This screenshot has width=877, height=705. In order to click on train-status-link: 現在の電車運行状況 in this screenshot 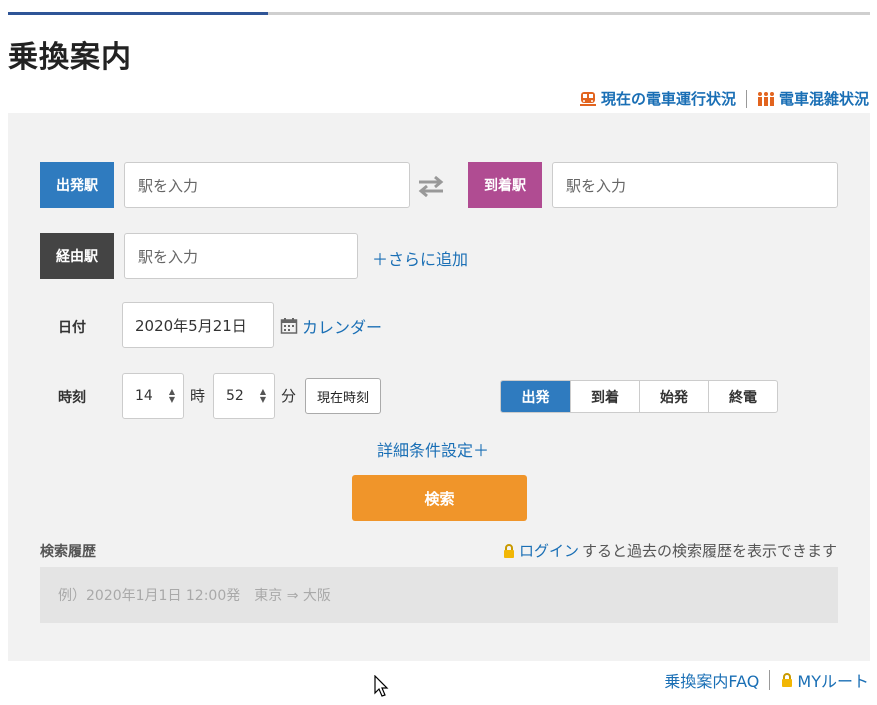, I will do `click(657, 98)`.